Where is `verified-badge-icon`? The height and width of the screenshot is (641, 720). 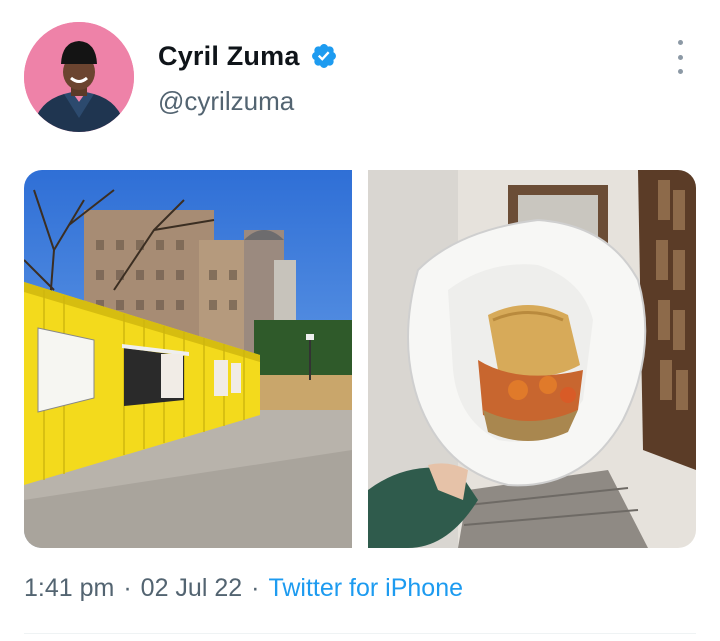 verified-badge-icon is located at coordinates (324, 56).